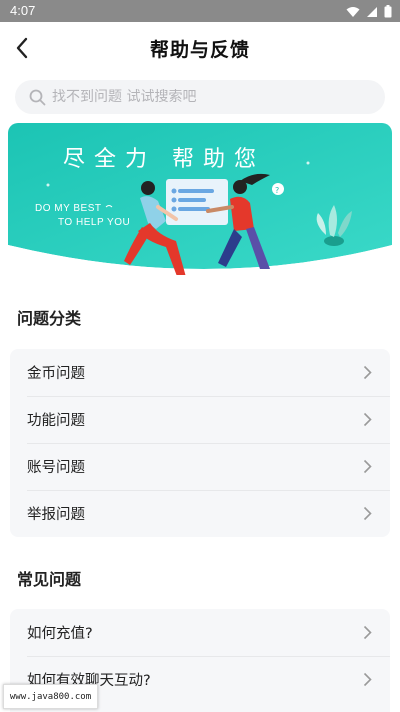 The height and width of the screenshot is (712, 400). Describe the element at coordinates (68, 208) in the screenshot. I see `banner-subtitle-line1: DO MY BEST` at that location.